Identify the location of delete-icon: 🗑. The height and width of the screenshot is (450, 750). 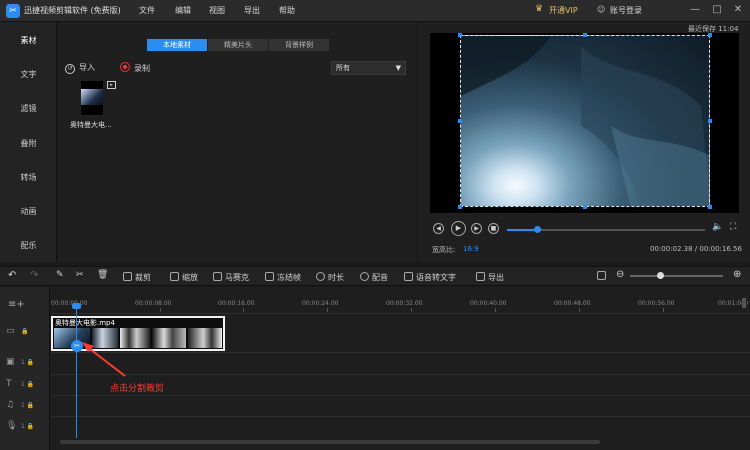
(102, 275).